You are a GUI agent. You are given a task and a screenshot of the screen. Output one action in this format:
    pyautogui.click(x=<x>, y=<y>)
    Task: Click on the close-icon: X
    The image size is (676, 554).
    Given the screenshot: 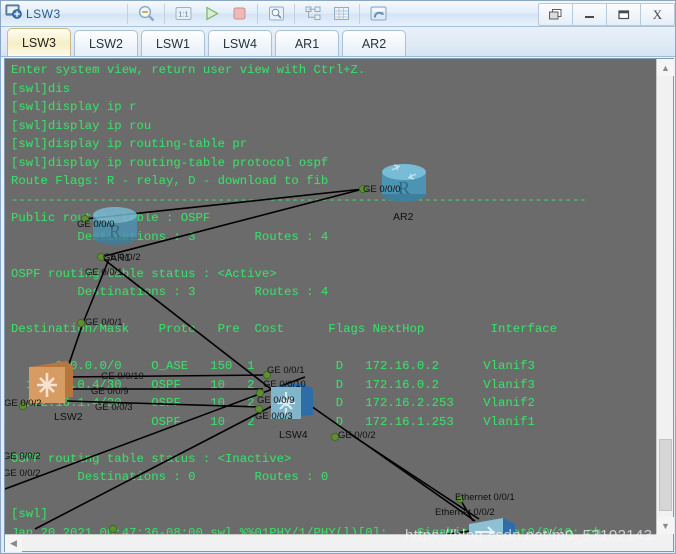 What is the action you would take?
    pyautogui.click(x=657, y=14)
    